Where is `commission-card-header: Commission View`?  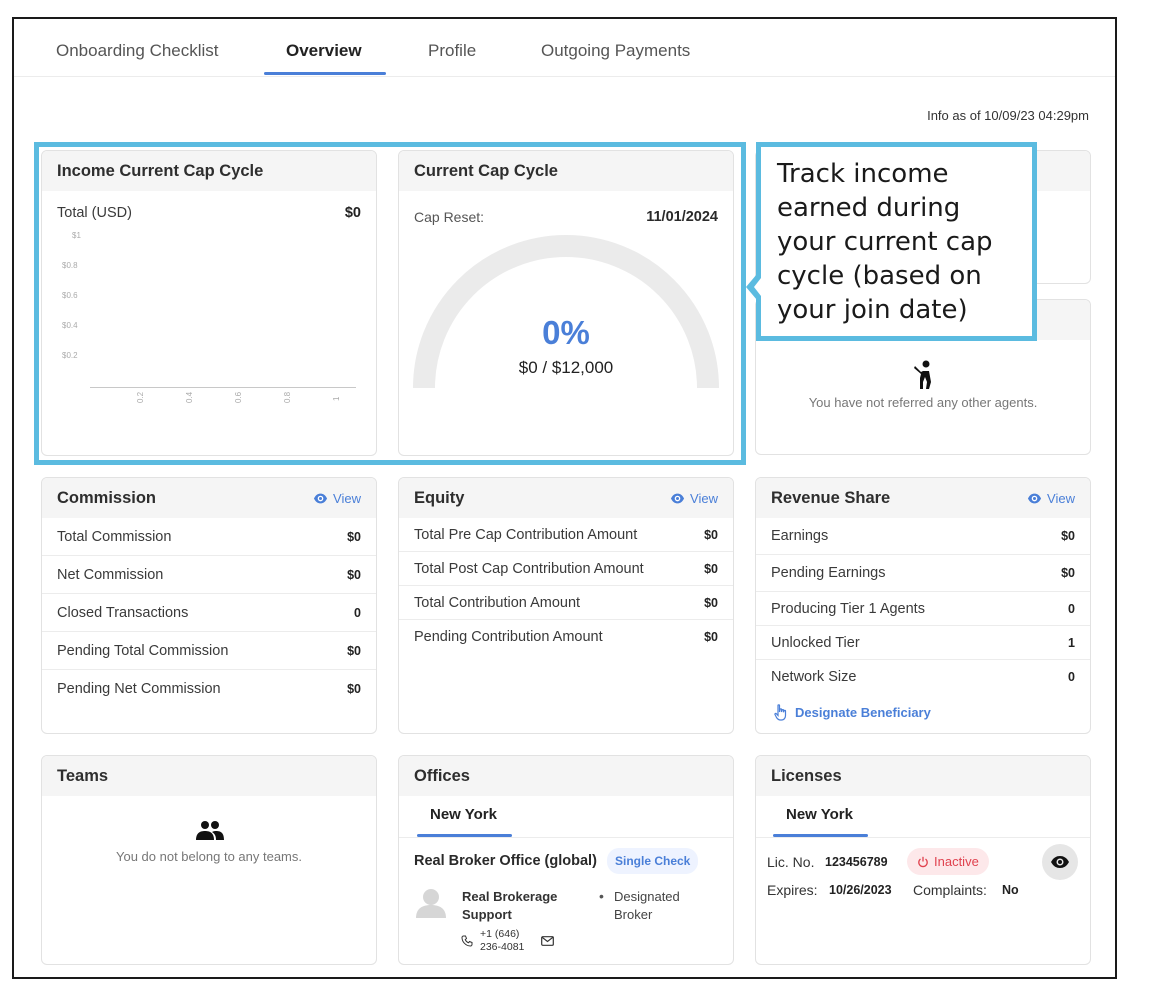
commission-card-header: Commission View is located at coordinates (209, 498).